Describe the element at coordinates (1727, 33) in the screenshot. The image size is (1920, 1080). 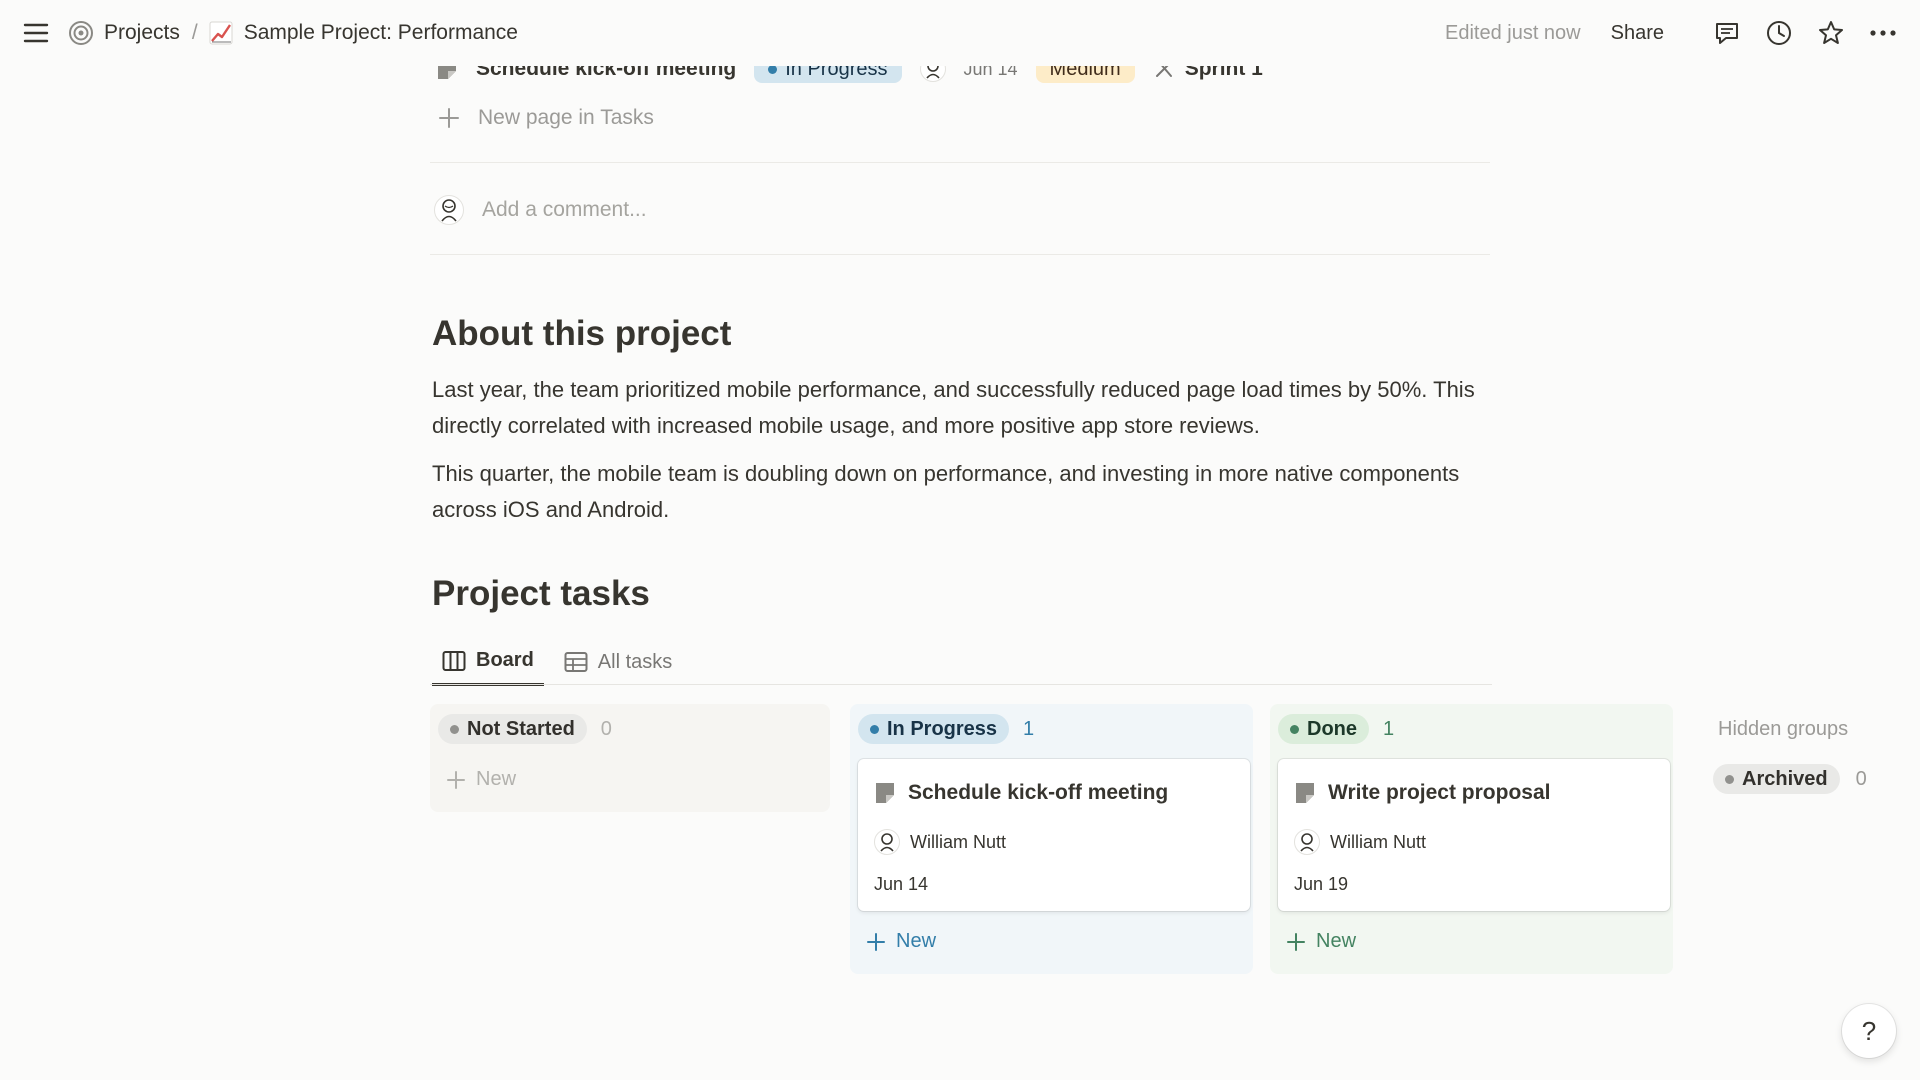
I see `comments-icon` at that location.